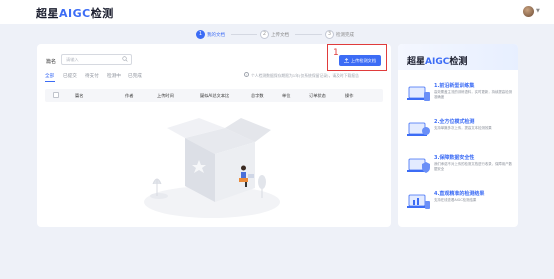 The height and width of the screenshot is (279, 554). Describe the element at coordinates (538, 11) in the screenshot. I see `chevron-down-icon: ▼` at that location.